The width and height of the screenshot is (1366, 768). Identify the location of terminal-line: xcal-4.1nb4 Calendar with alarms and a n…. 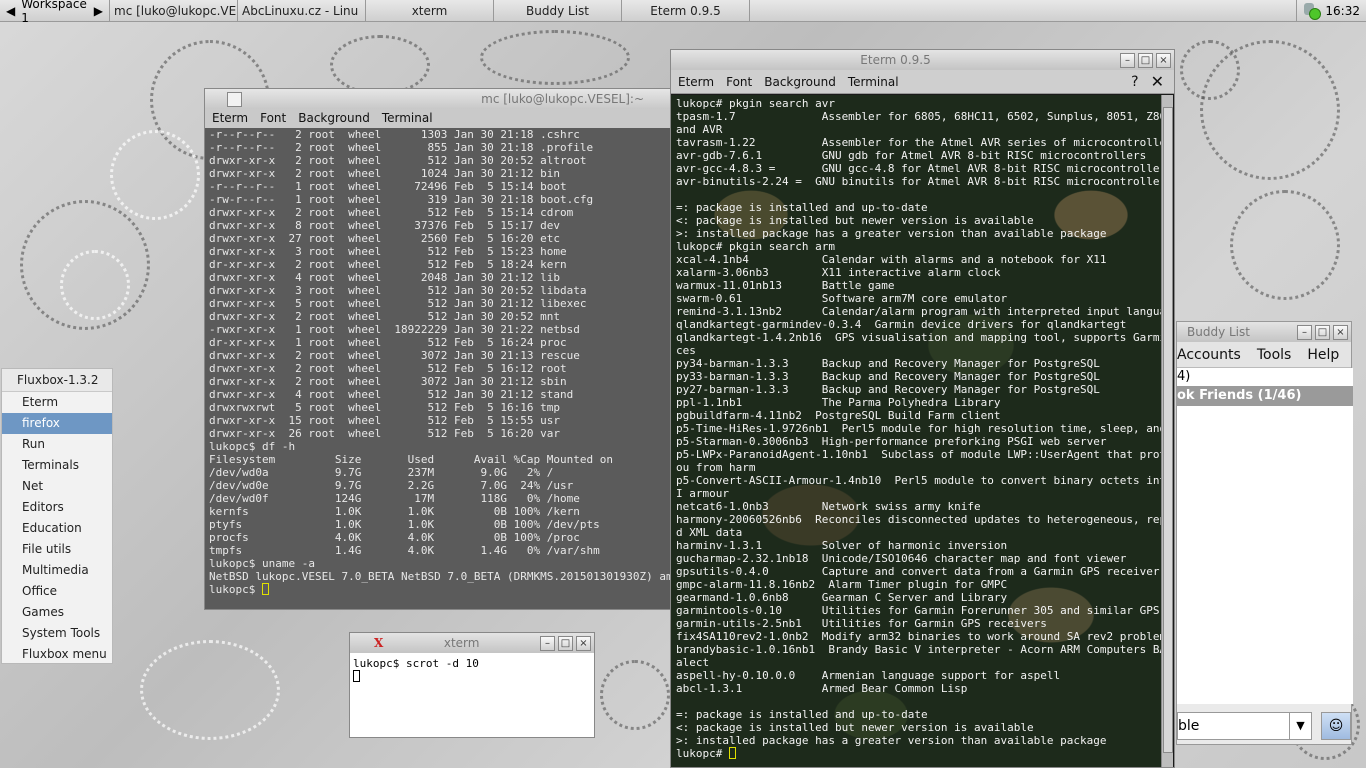
(891, 259).